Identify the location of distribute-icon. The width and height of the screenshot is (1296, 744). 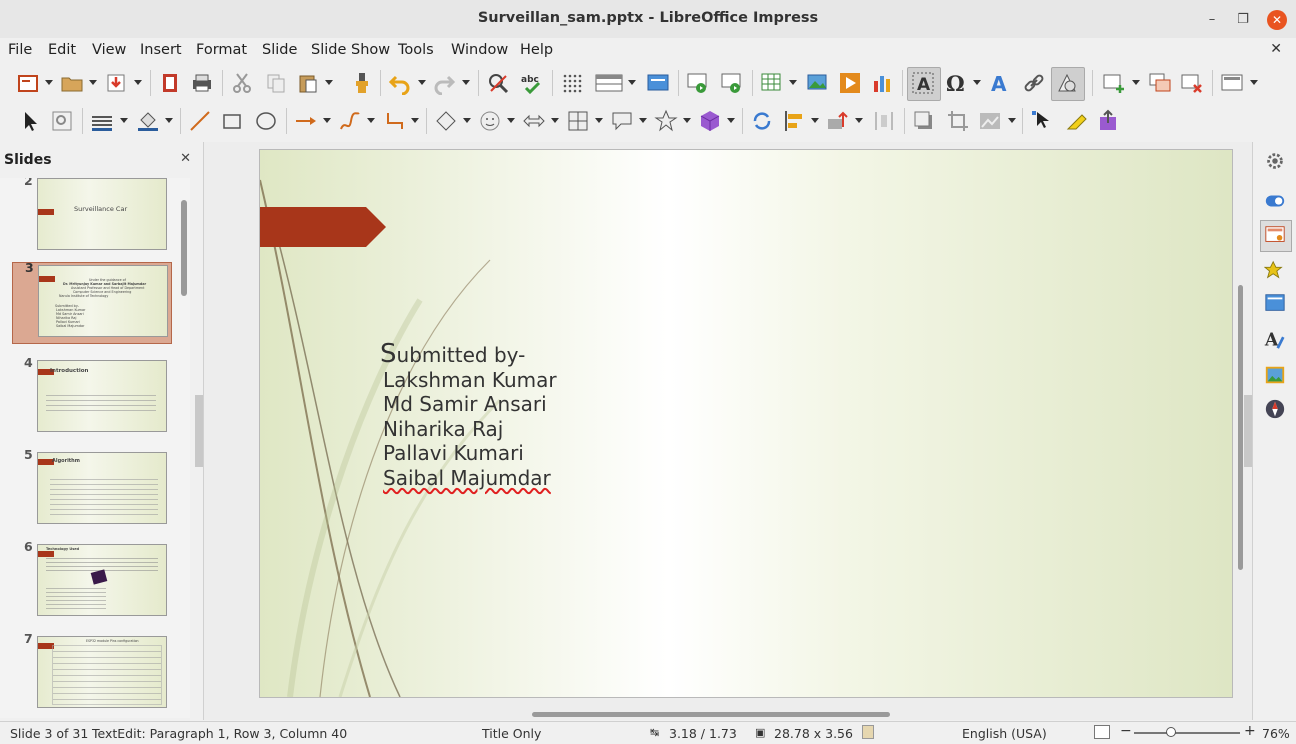
(884, 121).